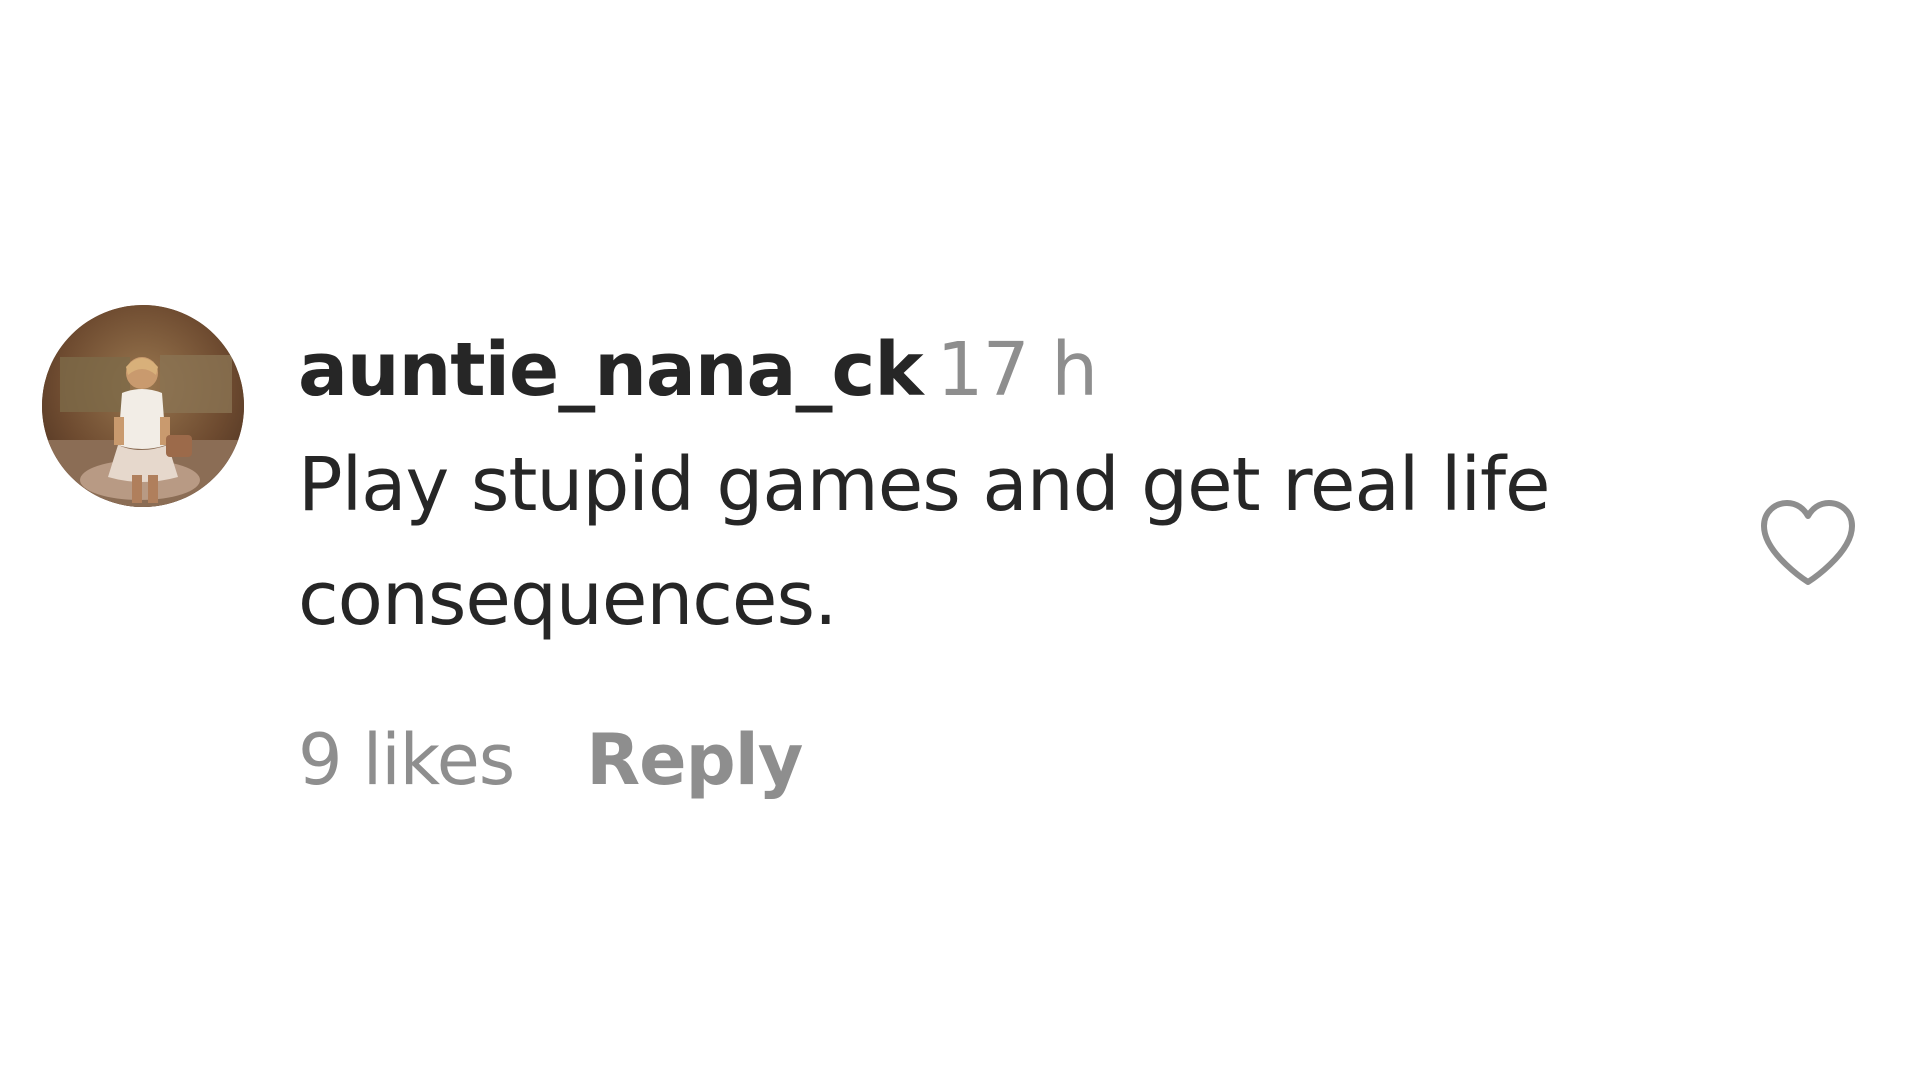  I want to click on like-button, so click(1808, 543).